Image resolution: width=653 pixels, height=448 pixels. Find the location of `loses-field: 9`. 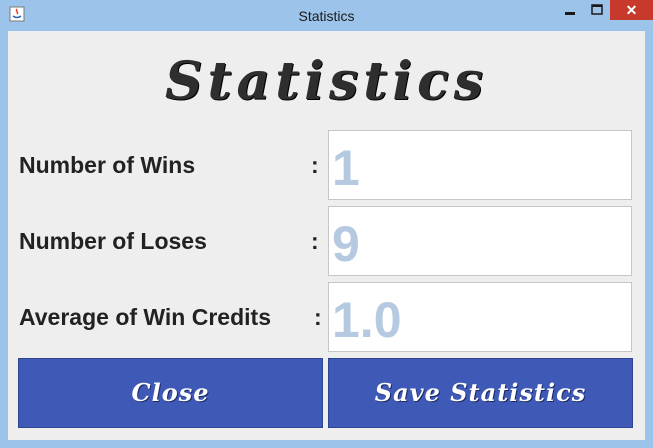

loses-field: 9 is located at coordinates (480, 241).